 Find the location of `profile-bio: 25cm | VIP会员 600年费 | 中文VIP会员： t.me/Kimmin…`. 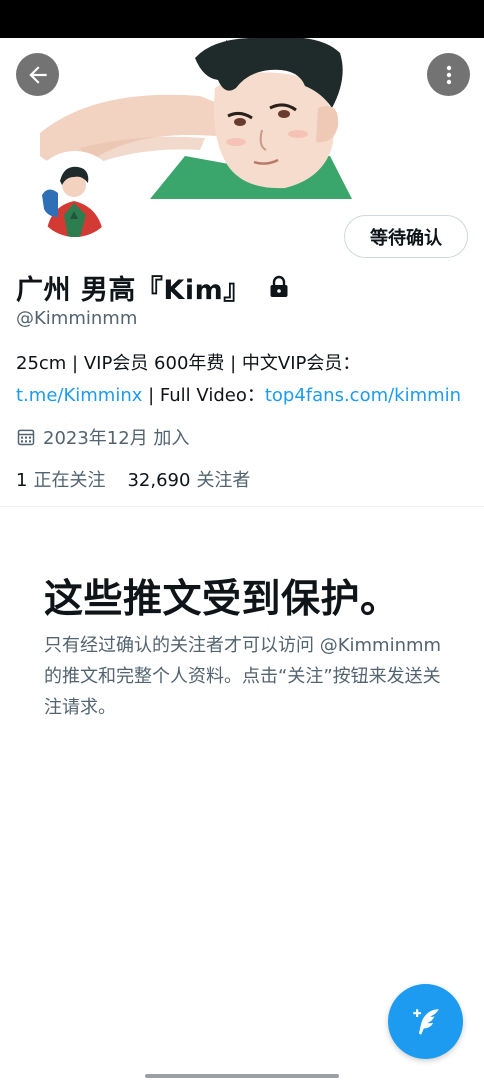

profile-bio: 25cm | VIP会员 600年费 | 中文VIP会员： t.me/Kimmin… is located at coordinates (241, 380).